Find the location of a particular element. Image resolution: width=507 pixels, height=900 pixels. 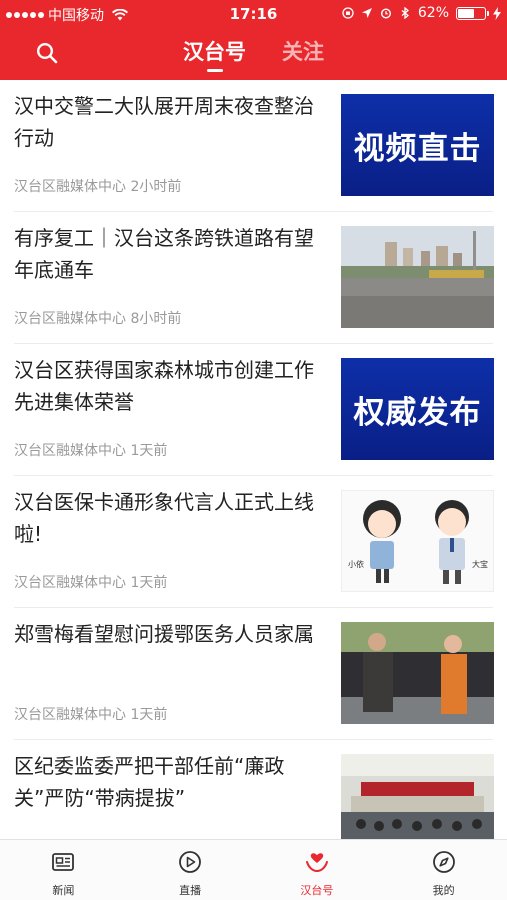

news-item: 汉台医保卡通形象代言人正式上线啦! 汉台区融媒体中心 1天前 小依 大宝 is located at coordinates (253, 542).